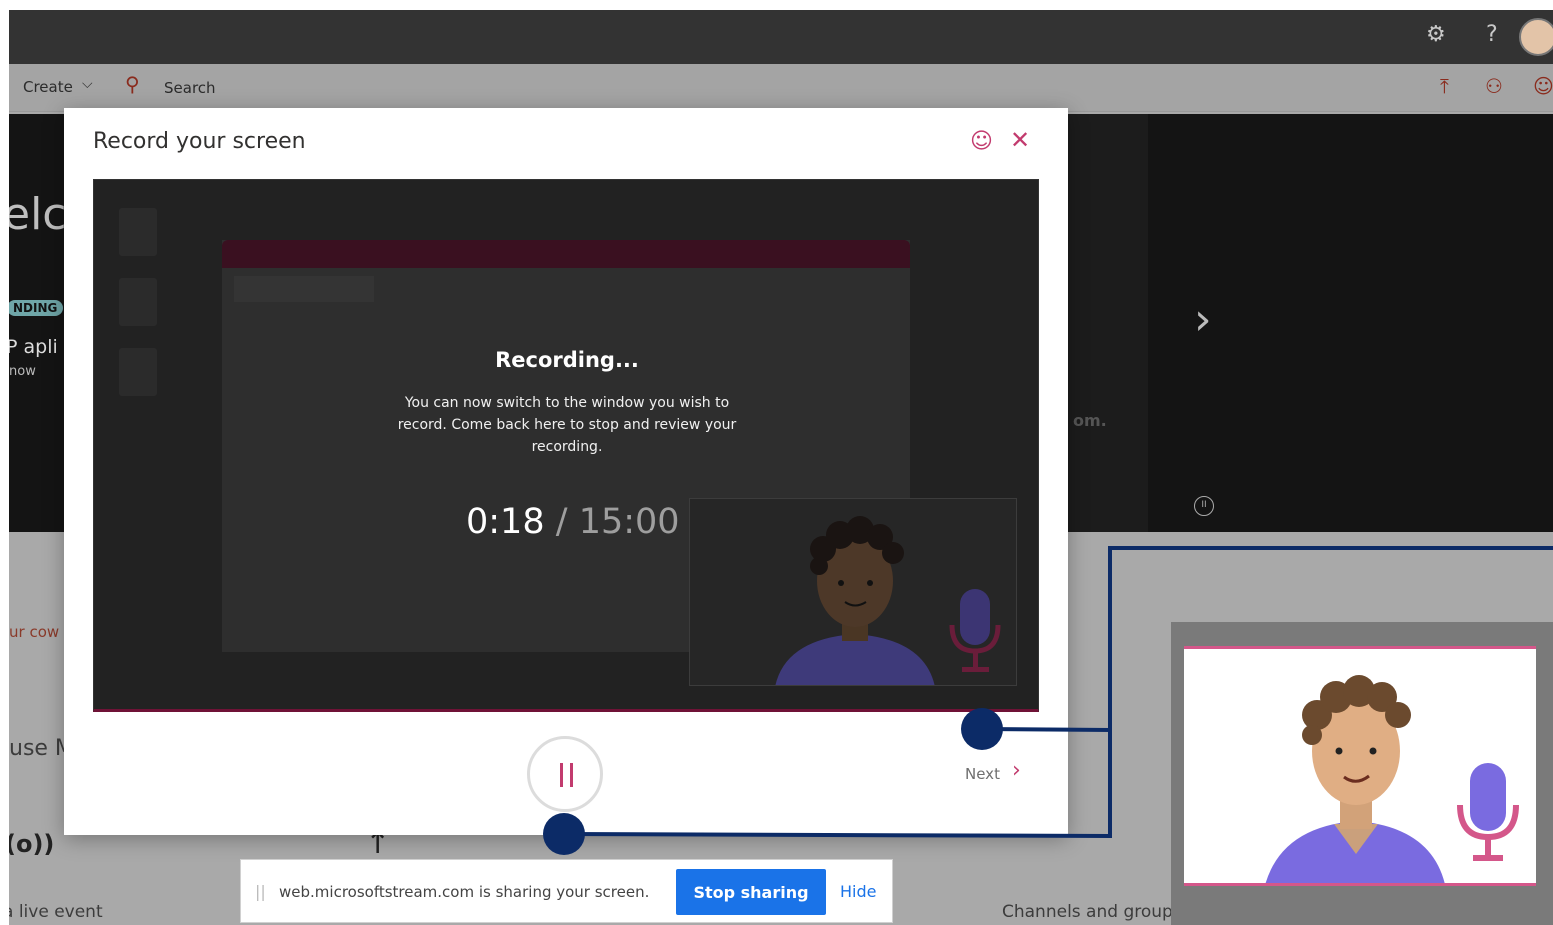 Image resolution: width=1553 pixels, height=925 pixels. What do you see at coordinates (1444, 86) in the screenshot?
I see `upload-icon: ⤒` at bounding box center [1444, 86].